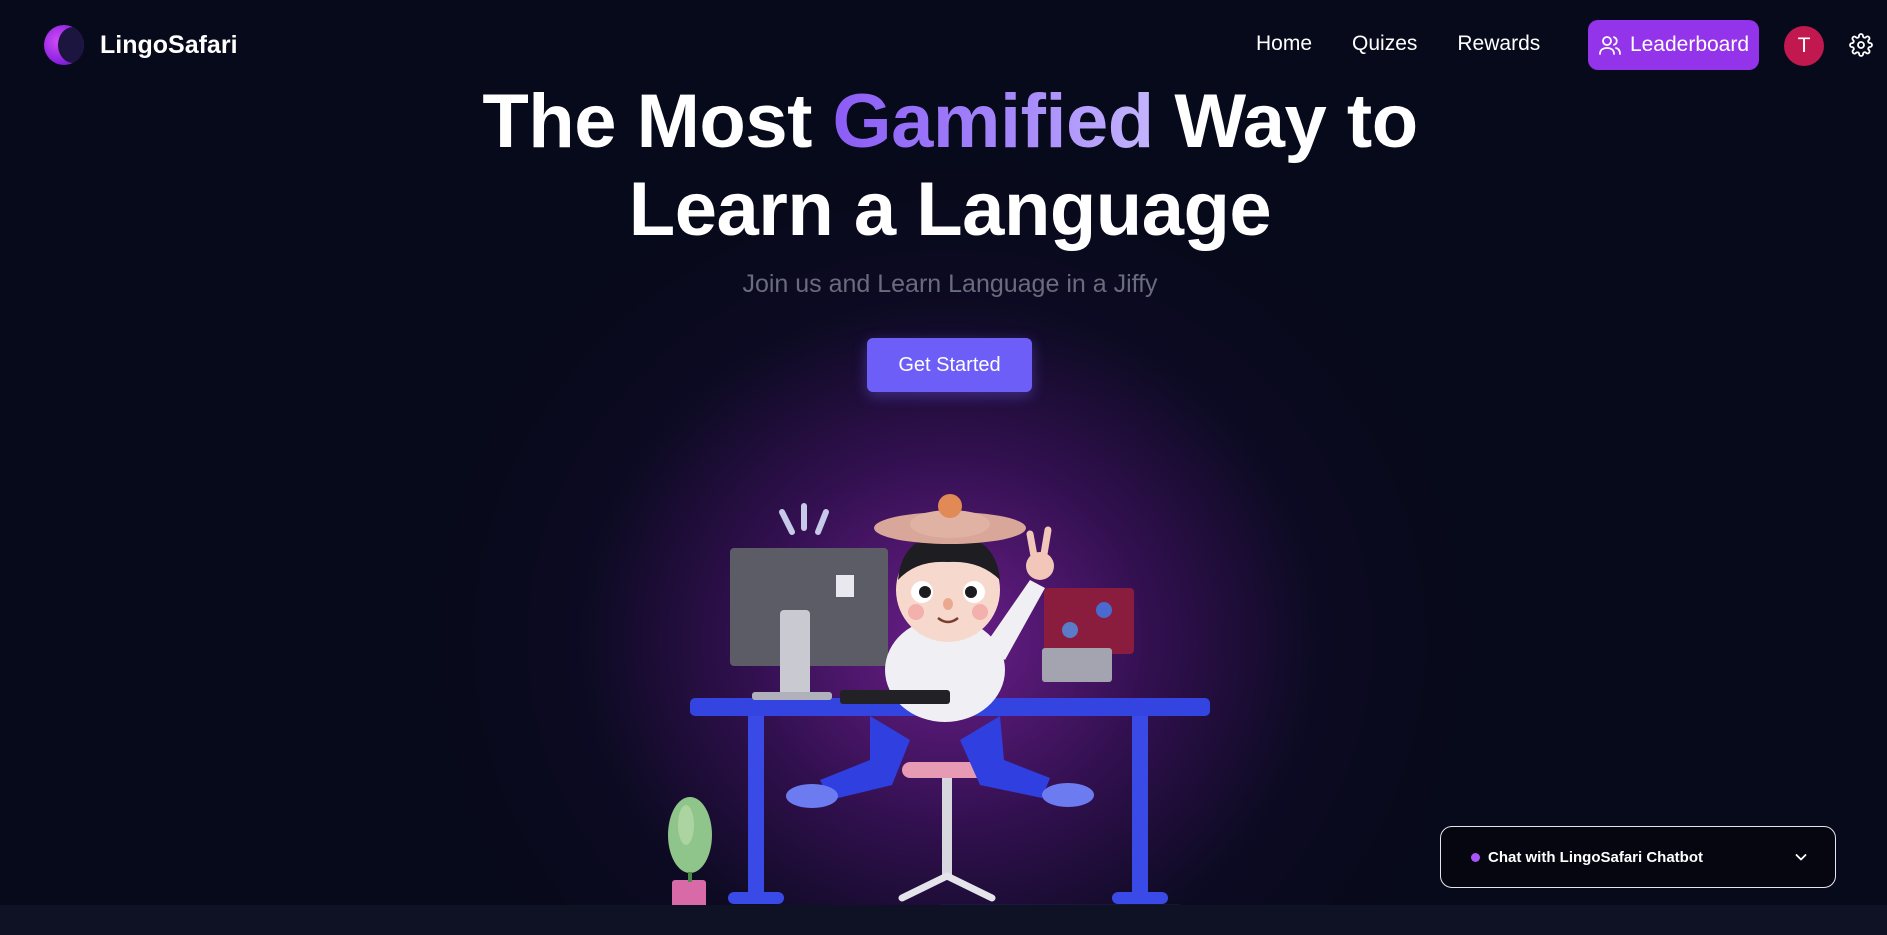 Image resolution: width=1887 pixels, height=935 pixels. What do you see at coordinates (947, 832) in the screenshot?
I see `chair-icon` at bounding box center [947, 832].